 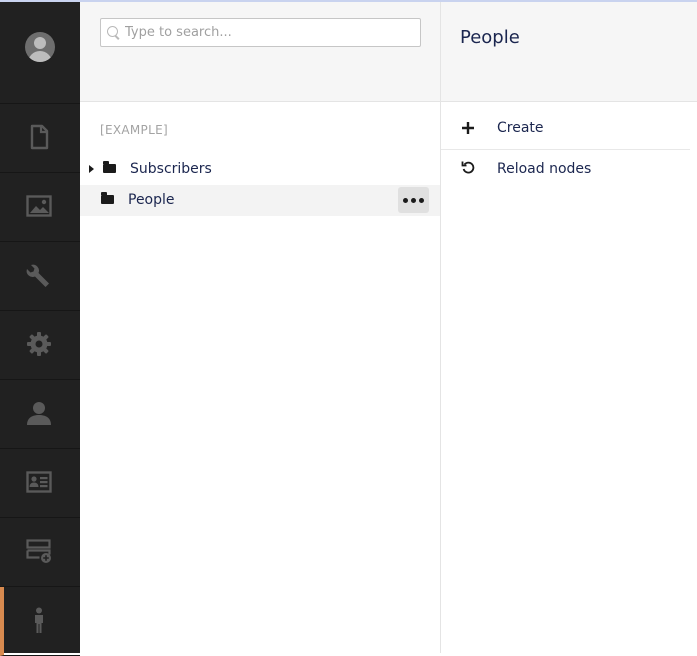 I want to click on image-icon, so click(x=39, y=206).